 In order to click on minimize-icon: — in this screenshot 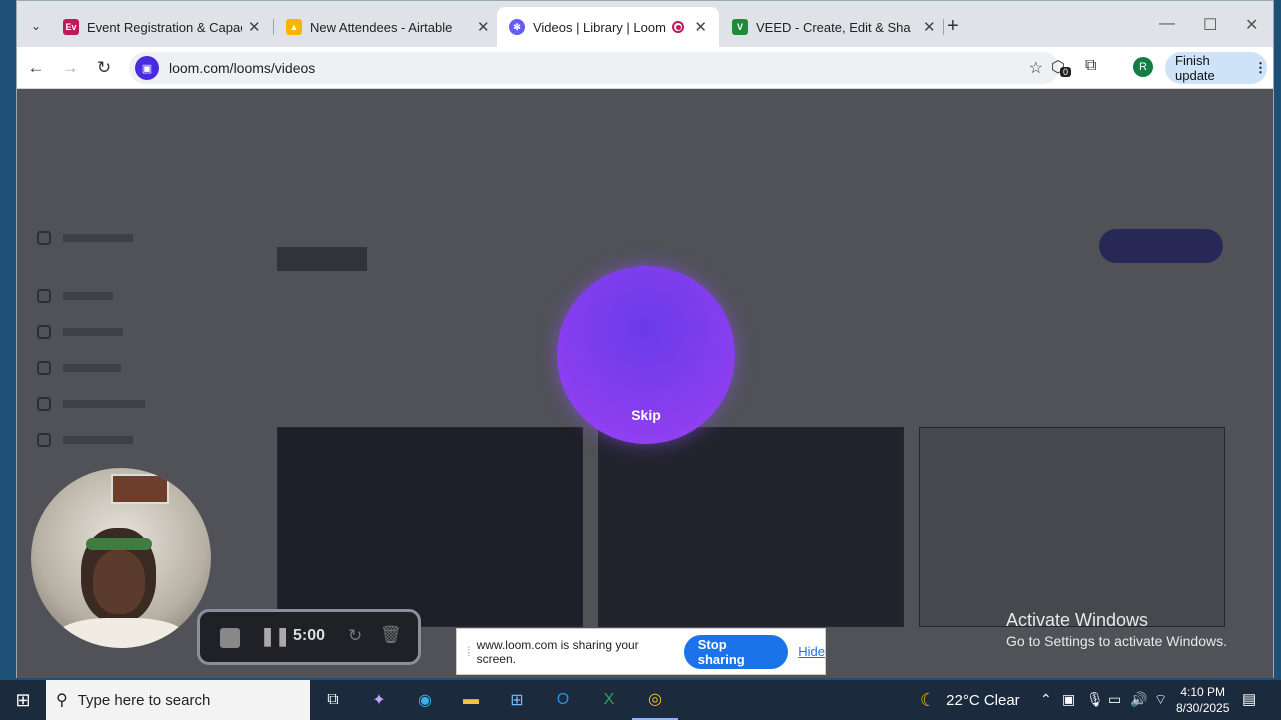, I will do `click(1167, 24)`.